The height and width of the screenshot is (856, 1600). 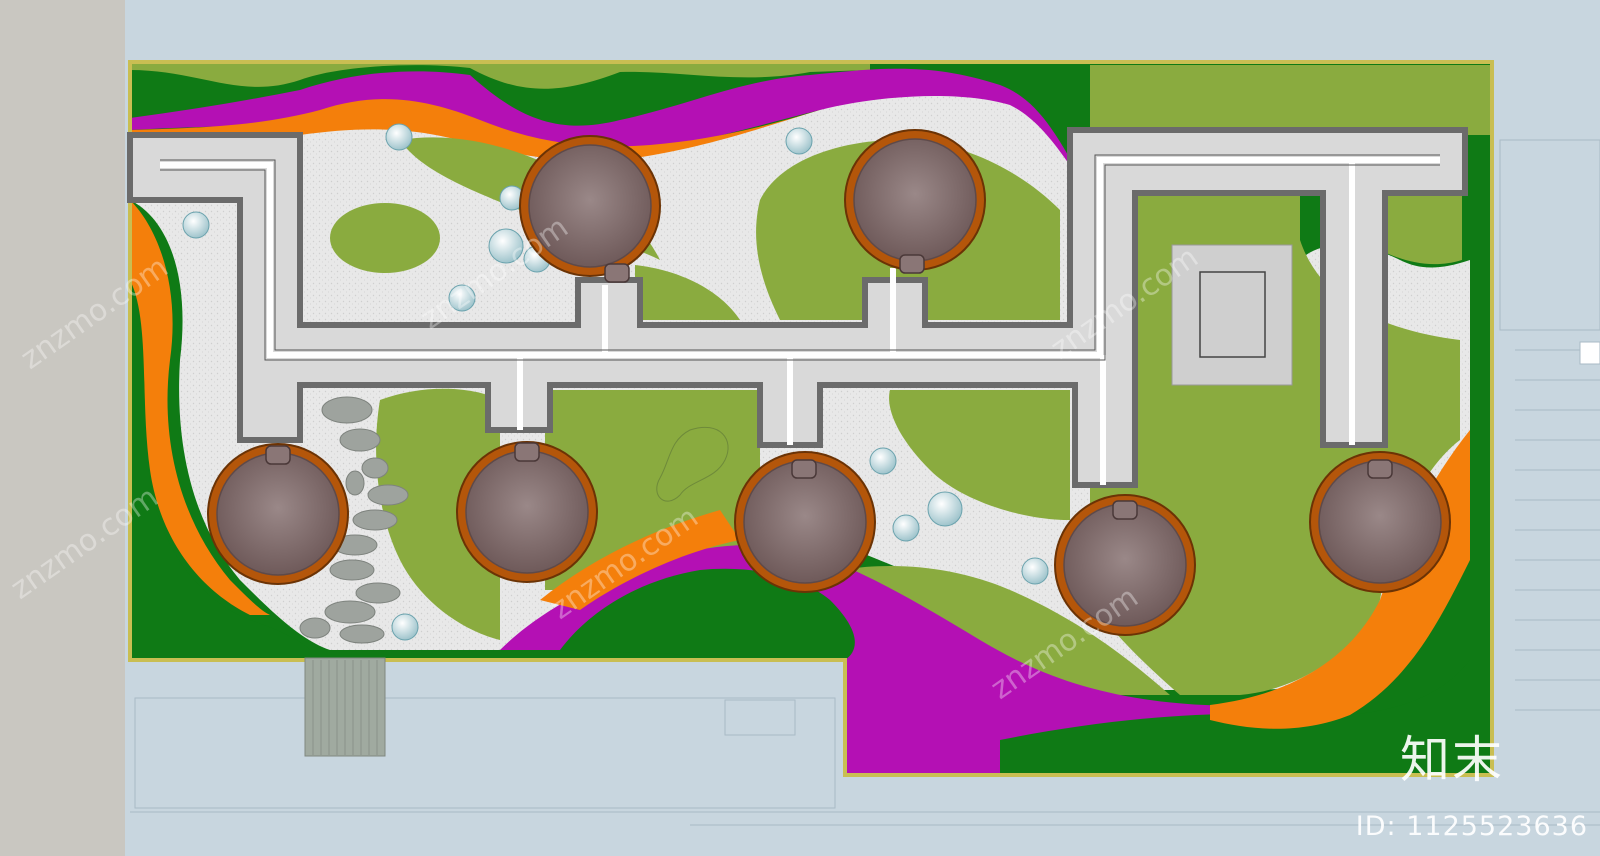 I want to click on left-margin-panel, so click(x=62, y=428).